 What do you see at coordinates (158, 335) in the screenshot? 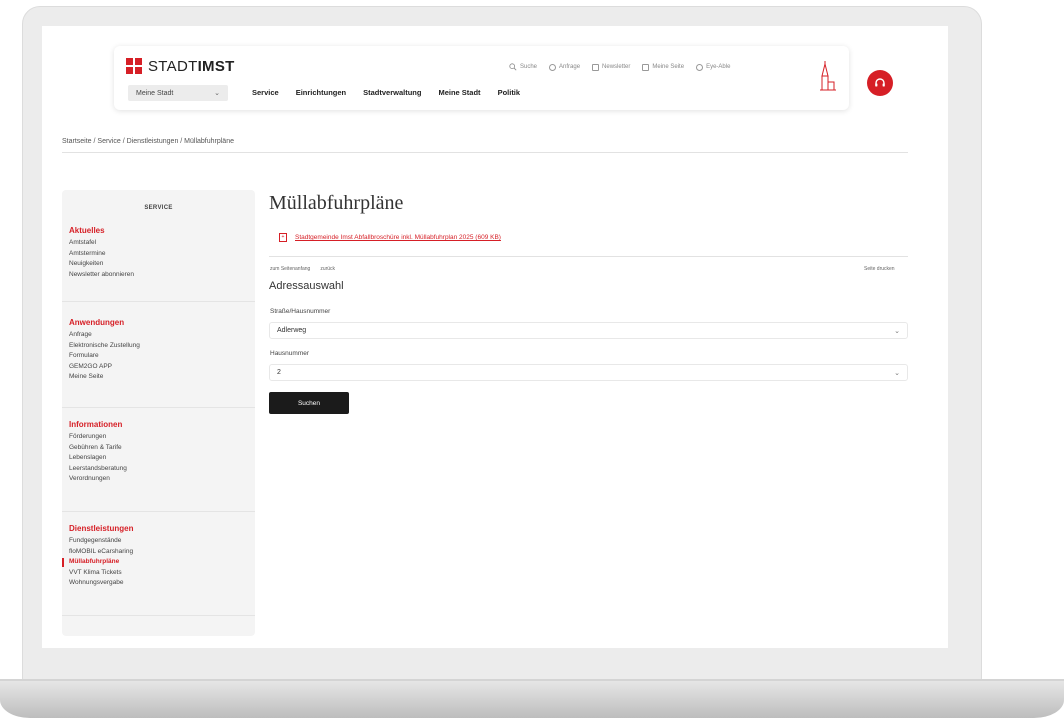
I see `sidebar-item-anfrage: Anfrage` at bounding box center [158, 335].